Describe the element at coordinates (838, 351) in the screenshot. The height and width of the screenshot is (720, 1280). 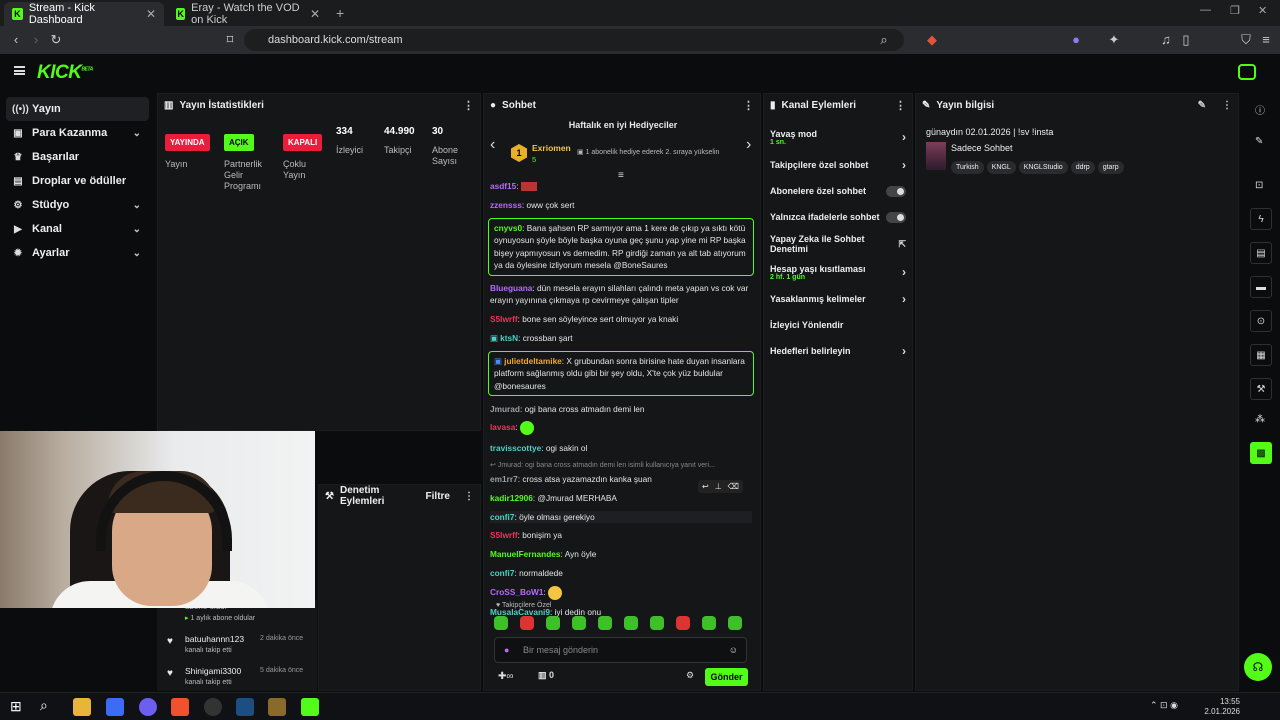
I see `action-set-goals: Hedefleri belirleyin ›` at that location.